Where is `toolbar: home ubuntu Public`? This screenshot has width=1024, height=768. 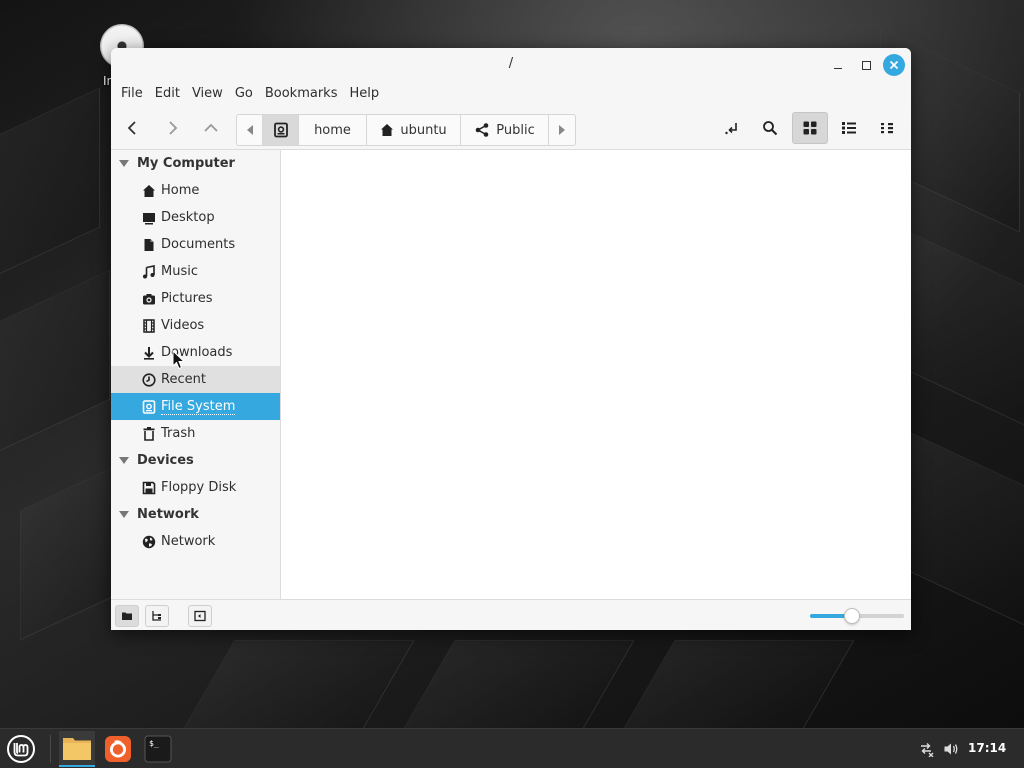
toolbar: home ubuntu Public is located at coordinates (511, 128).